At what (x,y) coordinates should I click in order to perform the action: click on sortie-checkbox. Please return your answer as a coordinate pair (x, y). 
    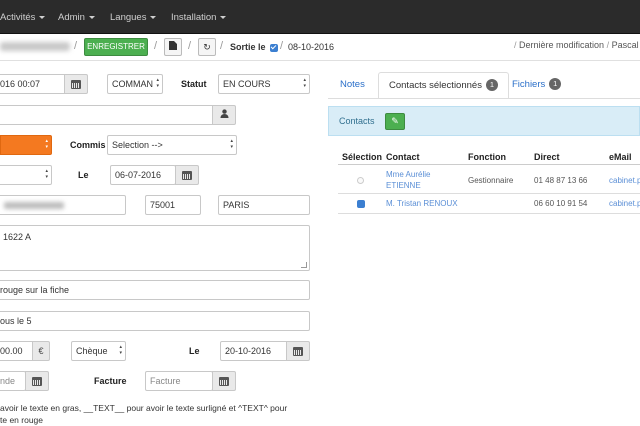
    Looking at the image, I should click on (274, 47).